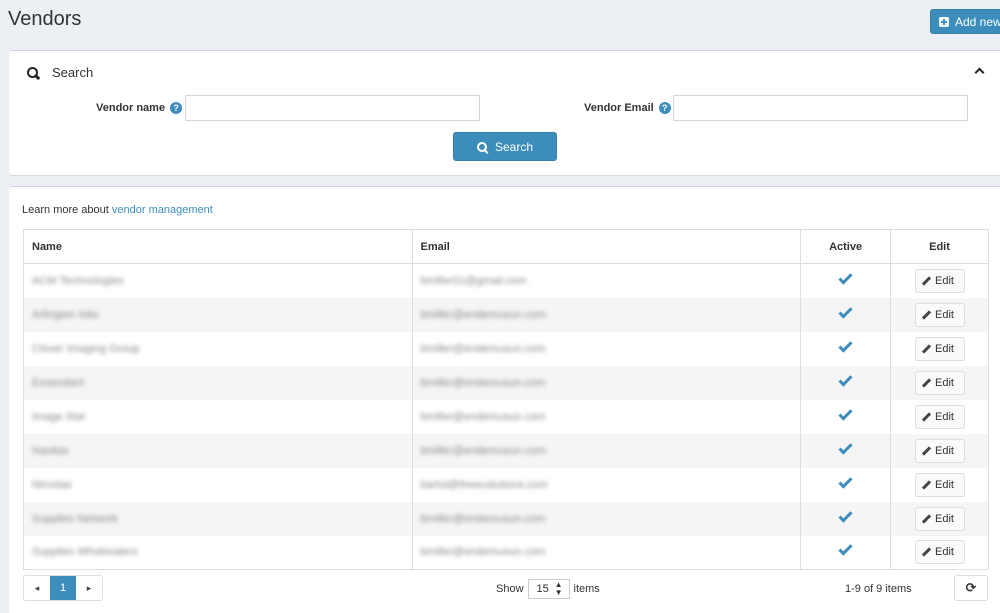 The height and width of the screenshot is (613, 1000). I want to click on range-info: 1-9 of 9 items, so click(878, 589).